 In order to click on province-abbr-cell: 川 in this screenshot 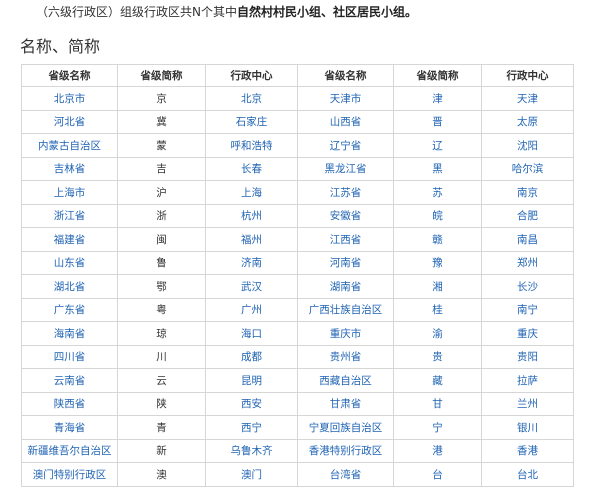, I will do `click(161, 356)`.